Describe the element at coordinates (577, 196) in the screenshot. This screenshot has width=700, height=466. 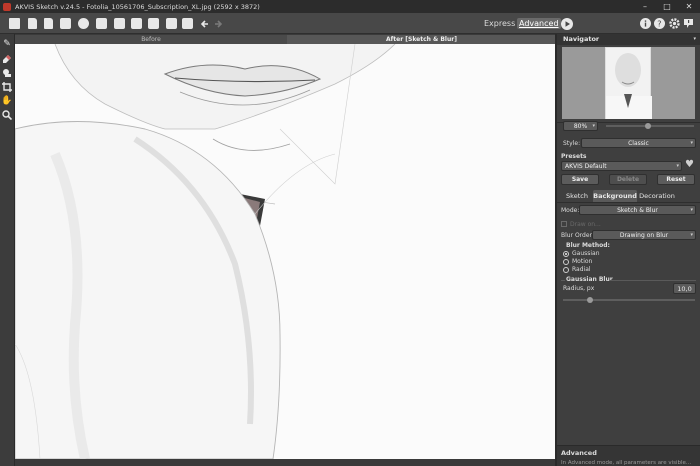
I see `tab-sketch: Sketch` at that location.